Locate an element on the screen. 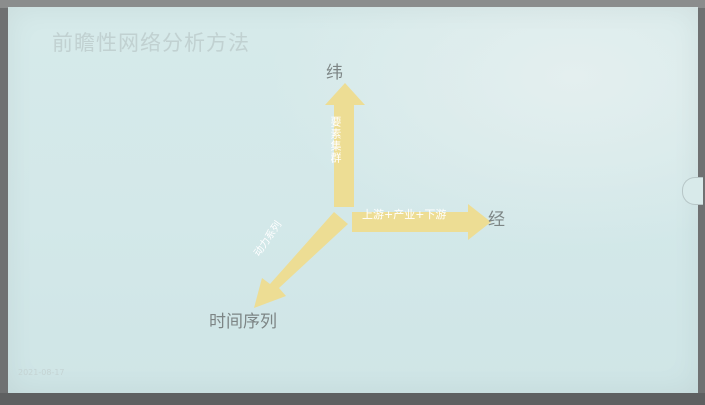  arrow-up-label: 要素集群 is located at coordinates (335, 140).